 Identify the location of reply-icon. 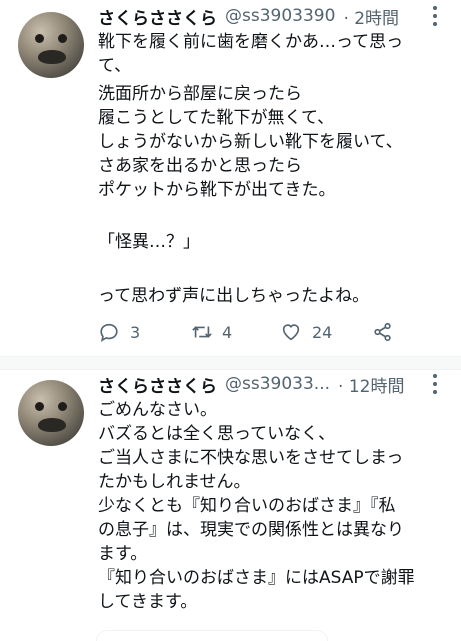
(109, 332).